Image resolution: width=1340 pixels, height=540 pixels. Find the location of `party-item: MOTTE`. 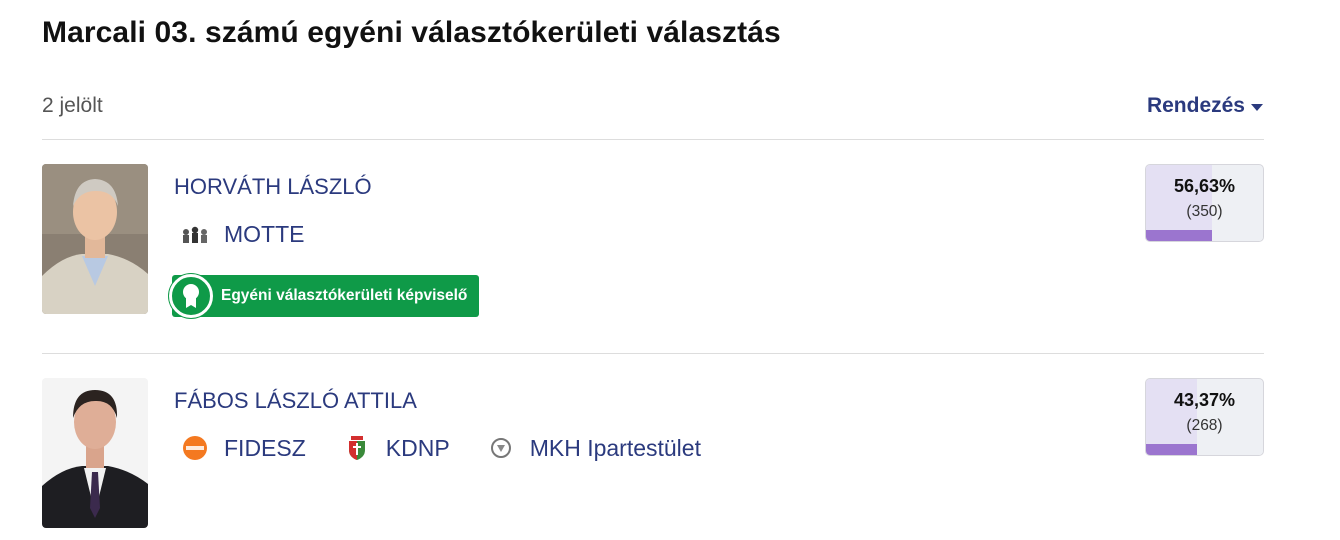

party-item: MOTTE is located at coordinates (242, 234).